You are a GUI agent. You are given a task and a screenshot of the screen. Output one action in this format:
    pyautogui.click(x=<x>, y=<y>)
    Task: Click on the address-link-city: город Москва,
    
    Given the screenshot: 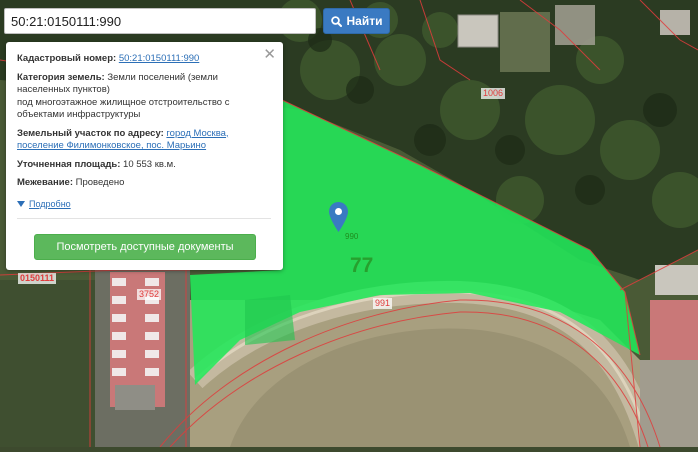 What is the action you would take?
    pyautogui.click(x=197, y=133)
    